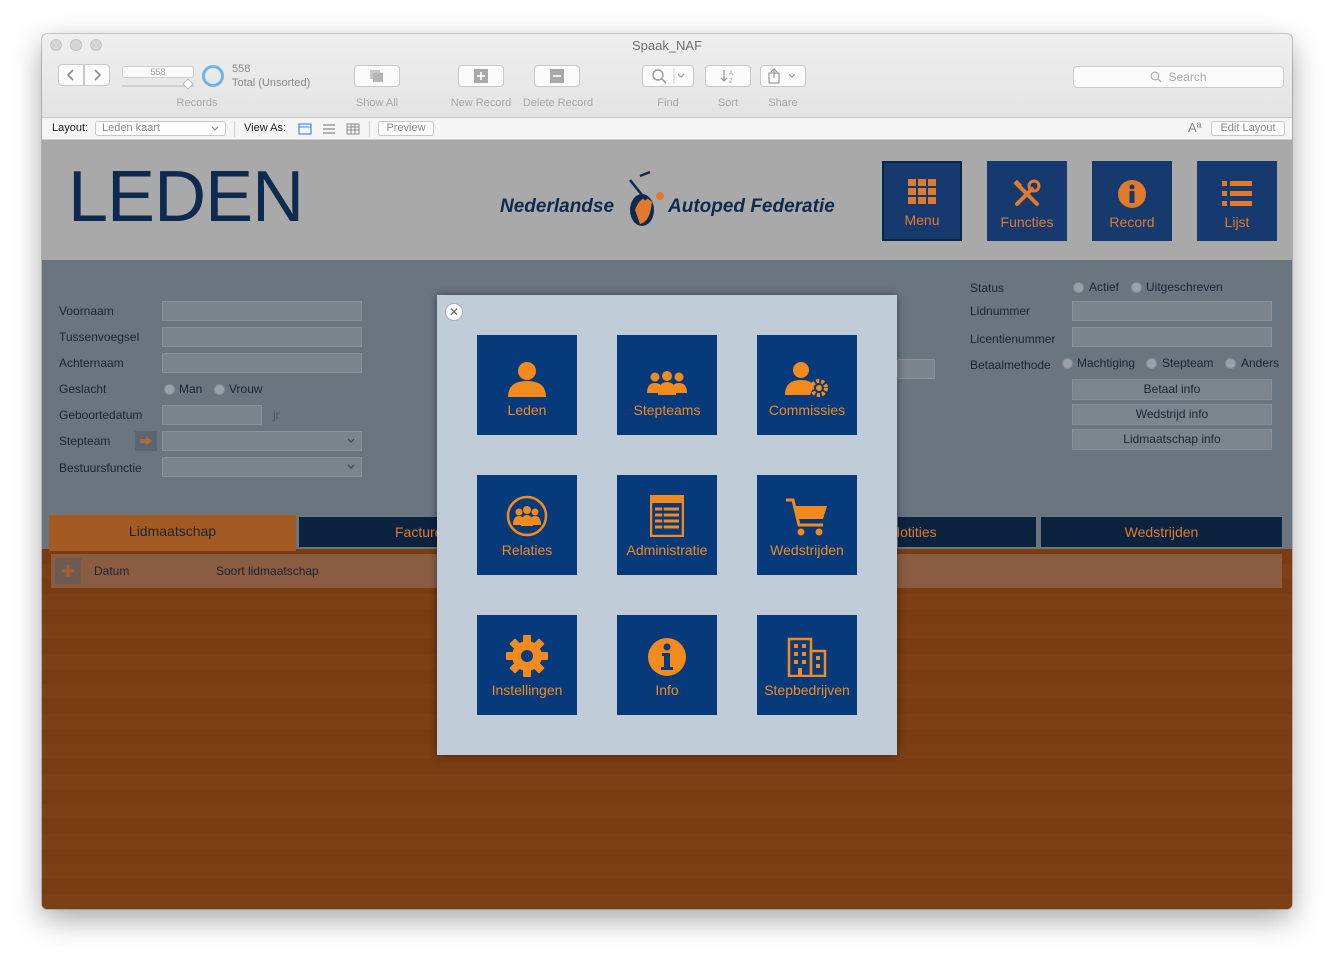  I want to click on new-record-label: New Record, so click(481, 103).